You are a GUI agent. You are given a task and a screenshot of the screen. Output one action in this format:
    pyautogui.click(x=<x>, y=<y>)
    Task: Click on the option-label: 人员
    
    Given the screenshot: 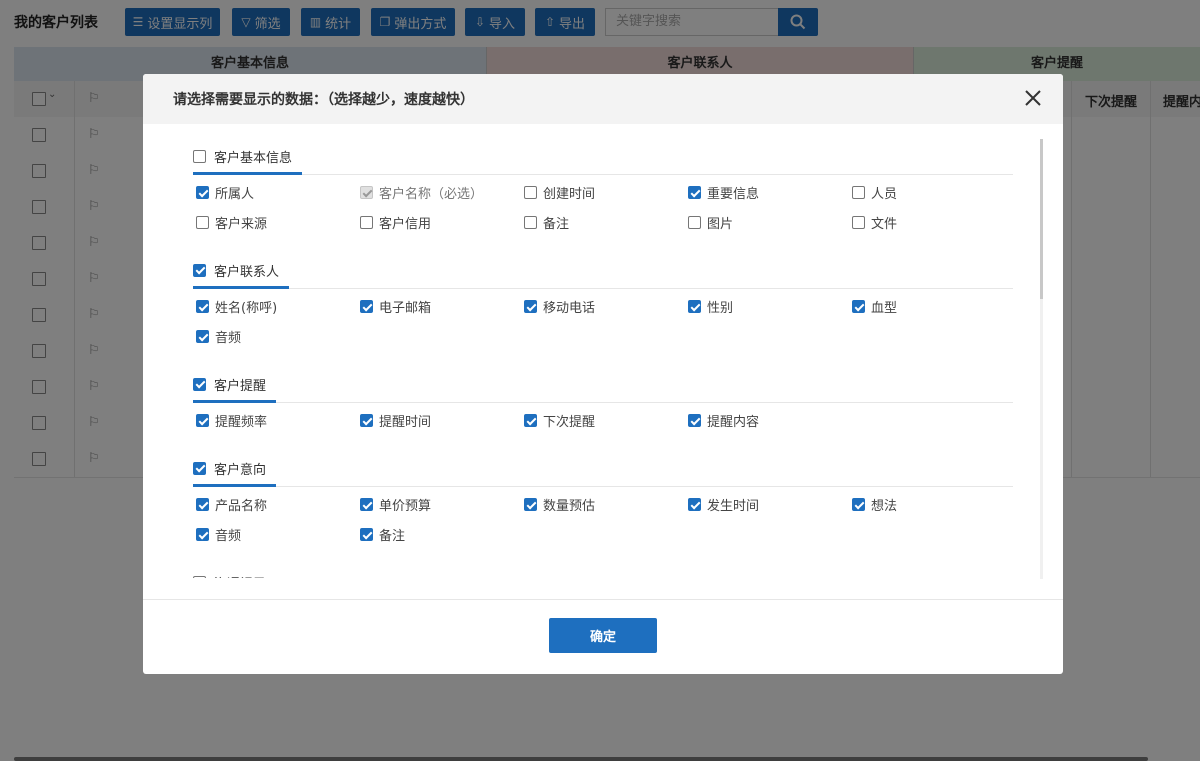 What is the action you would take?
    pyautogui.click(x=884, y=194)
    